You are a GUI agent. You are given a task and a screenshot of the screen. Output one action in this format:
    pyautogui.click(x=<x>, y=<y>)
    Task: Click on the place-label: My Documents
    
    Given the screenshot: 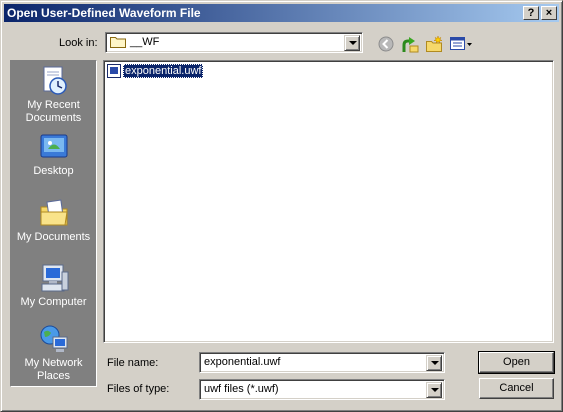 What is the action you would take?
    pyautogui.click(x=53, y=237)
    